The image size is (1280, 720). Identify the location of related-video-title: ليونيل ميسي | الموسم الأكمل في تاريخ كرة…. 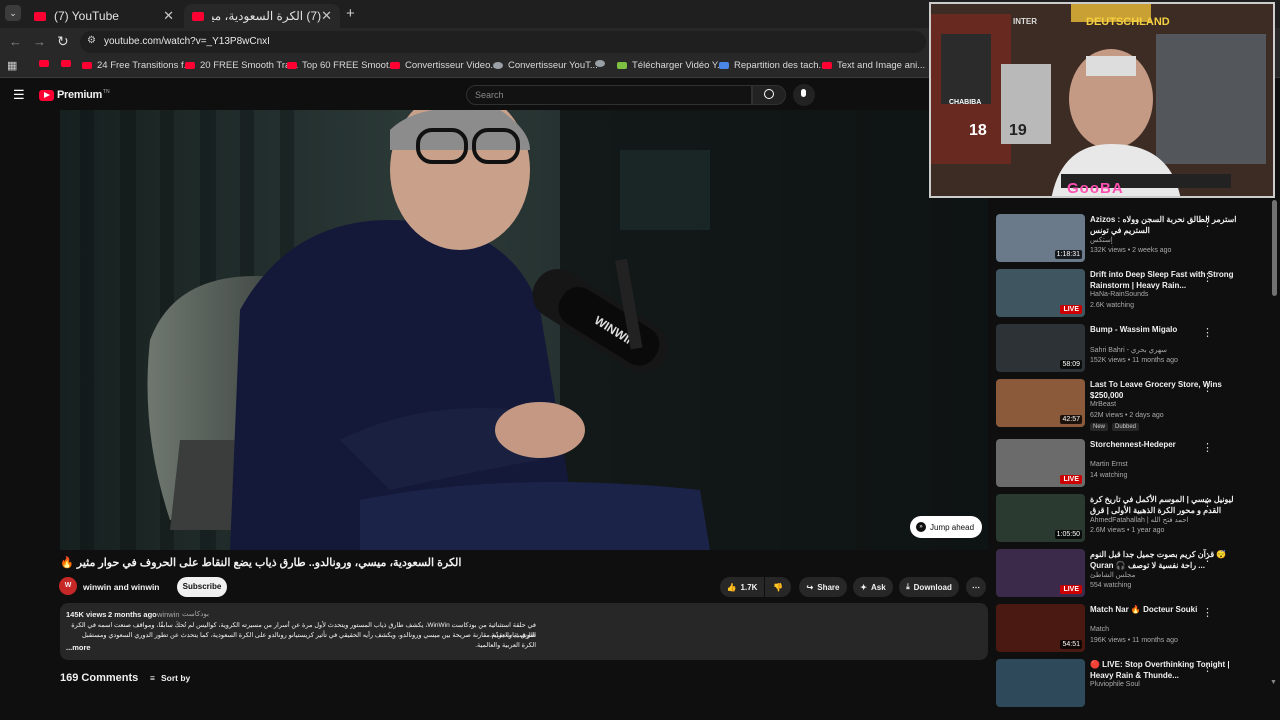
(1167, 505).